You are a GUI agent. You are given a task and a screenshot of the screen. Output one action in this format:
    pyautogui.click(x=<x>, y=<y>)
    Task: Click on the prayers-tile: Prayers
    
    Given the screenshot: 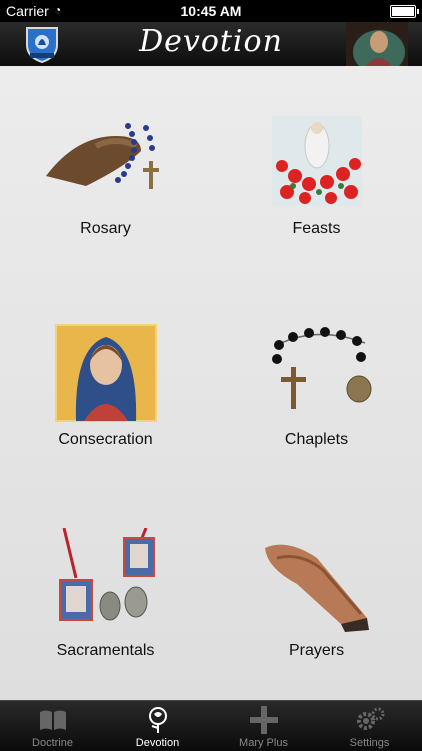 What is the action you would take?
    pyautogui.click(x=316, y=593)
    